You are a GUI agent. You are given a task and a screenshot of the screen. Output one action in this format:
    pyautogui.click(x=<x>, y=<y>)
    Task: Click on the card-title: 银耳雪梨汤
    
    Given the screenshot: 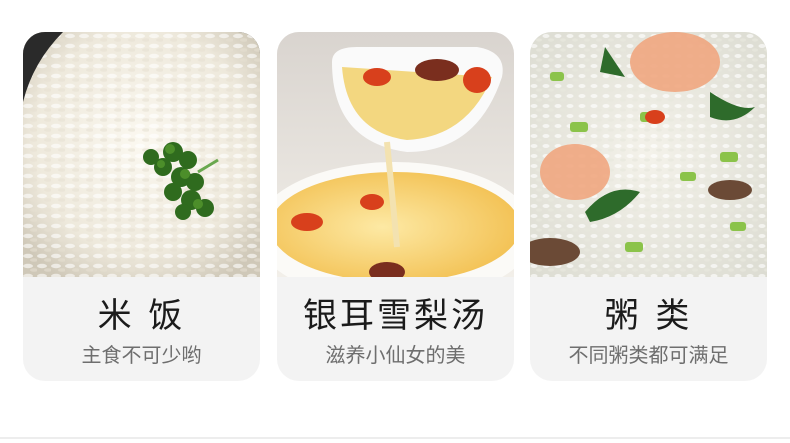 What is the action you would take?
    pyautogui.click(x=395, y=316)
    